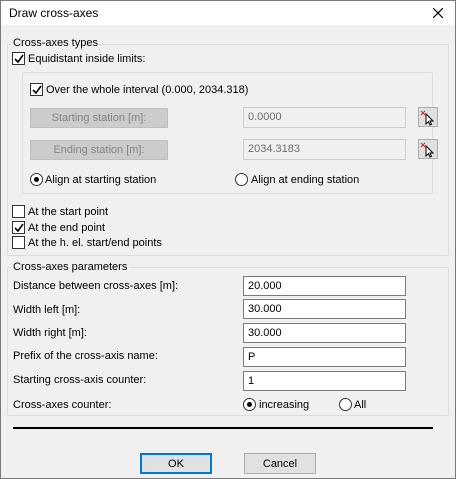 Image resolution: width=456 pixels, height=479 pixels. I want to click on starting-station-button: Starting station [m]:, so click(99, 118).